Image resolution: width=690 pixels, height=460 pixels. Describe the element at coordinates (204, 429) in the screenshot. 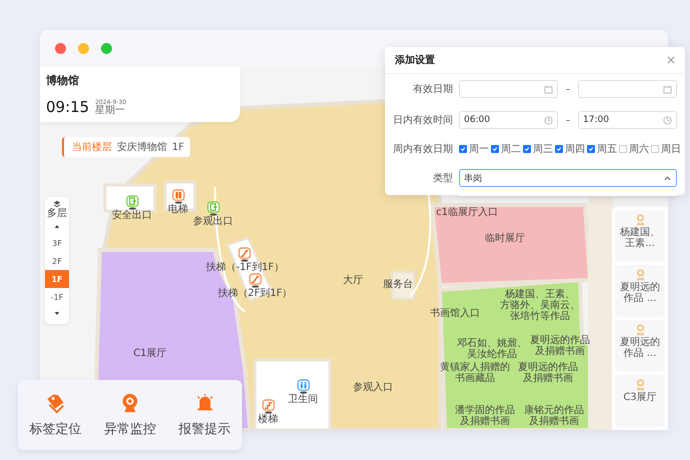

I see `feature-label: 报警提示` at that location.